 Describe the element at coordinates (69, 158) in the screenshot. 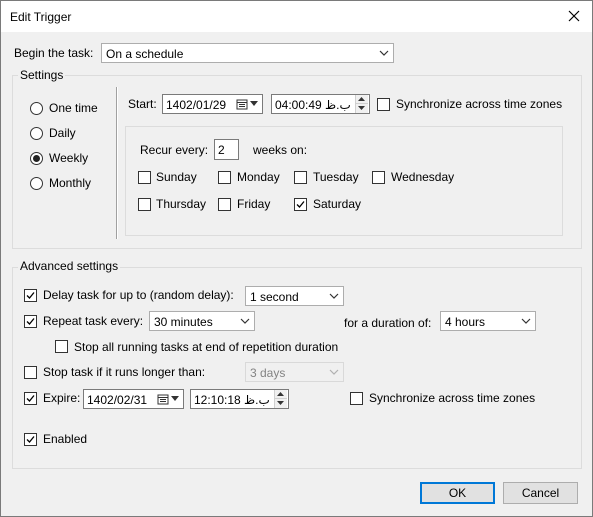

I see `radio-weekly-label: Weekly` at that location.